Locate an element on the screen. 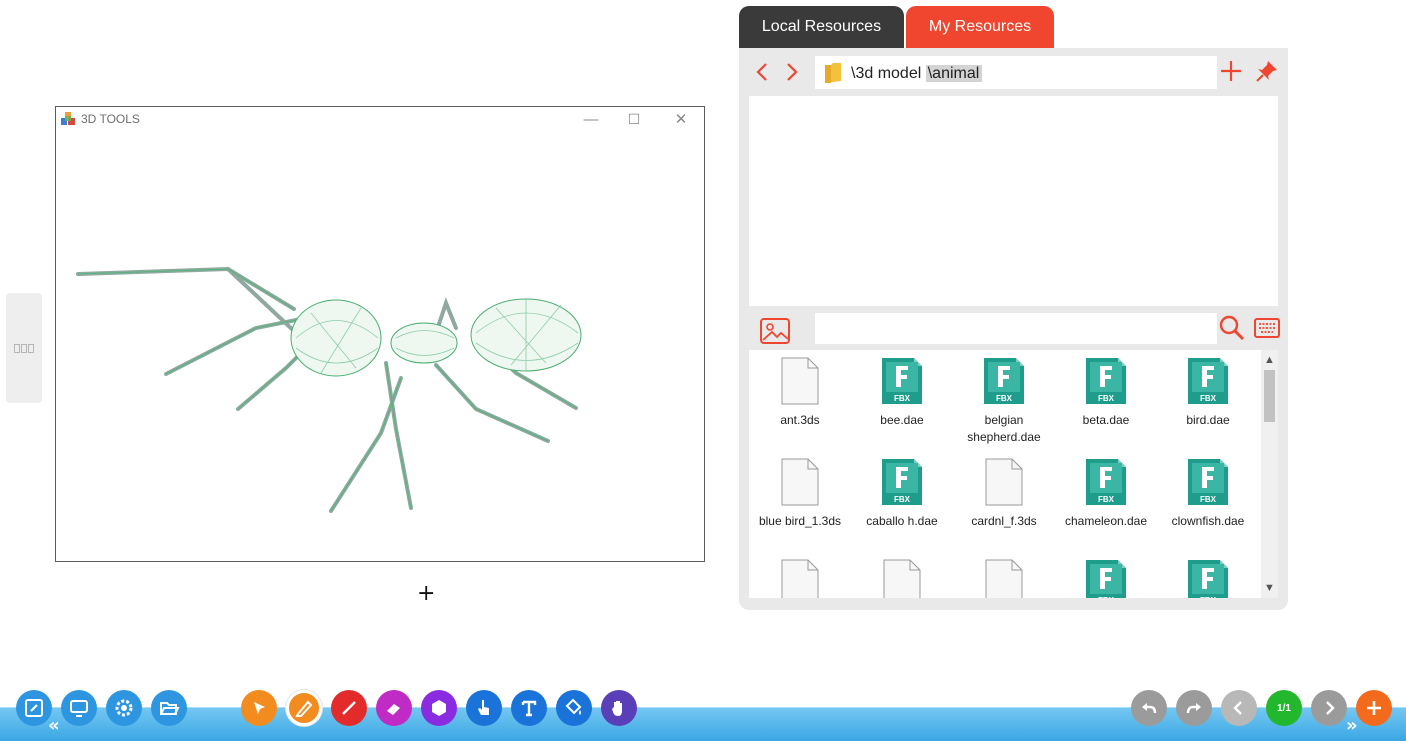 The image size is (1406, 741). close-button: ✕ is located at coordinates (681, 119).